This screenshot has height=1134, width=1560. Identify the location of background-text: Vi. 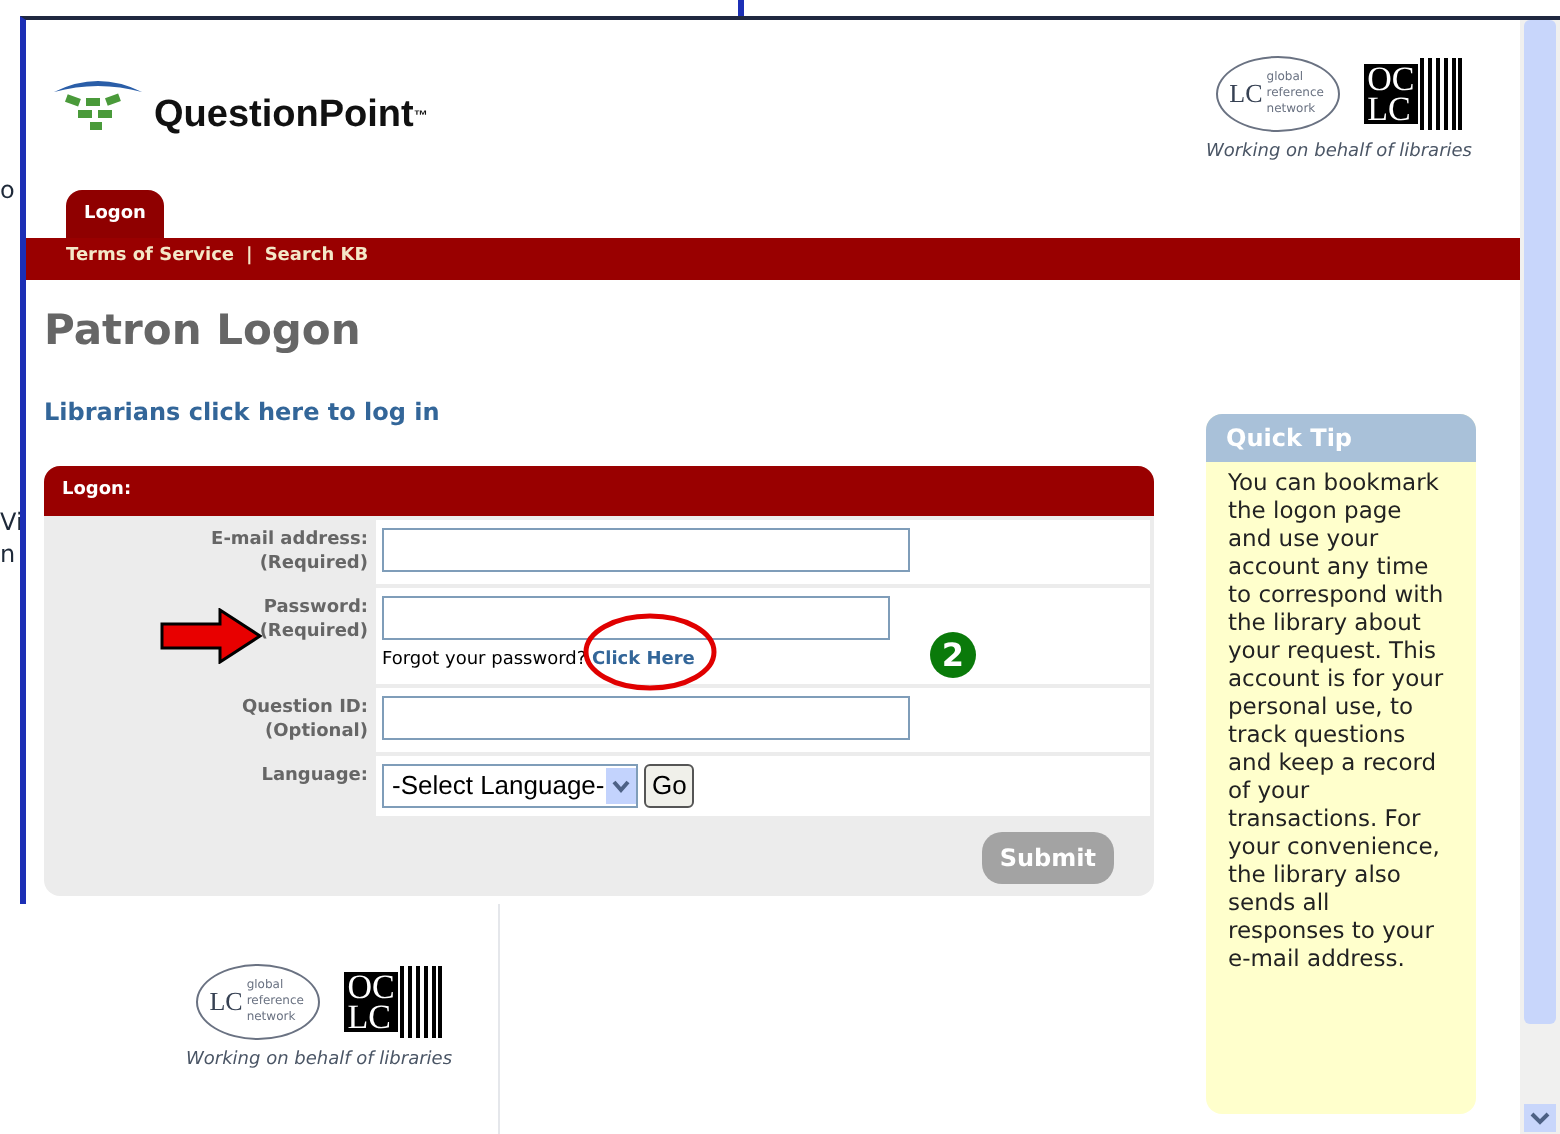
(11, 523).